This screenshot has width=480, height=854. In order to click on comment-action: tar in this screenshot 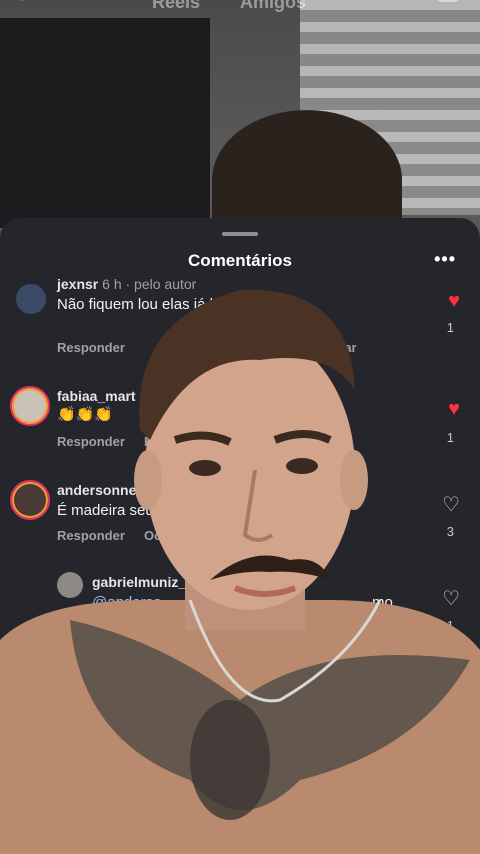, I will do `click(348, 347)`.